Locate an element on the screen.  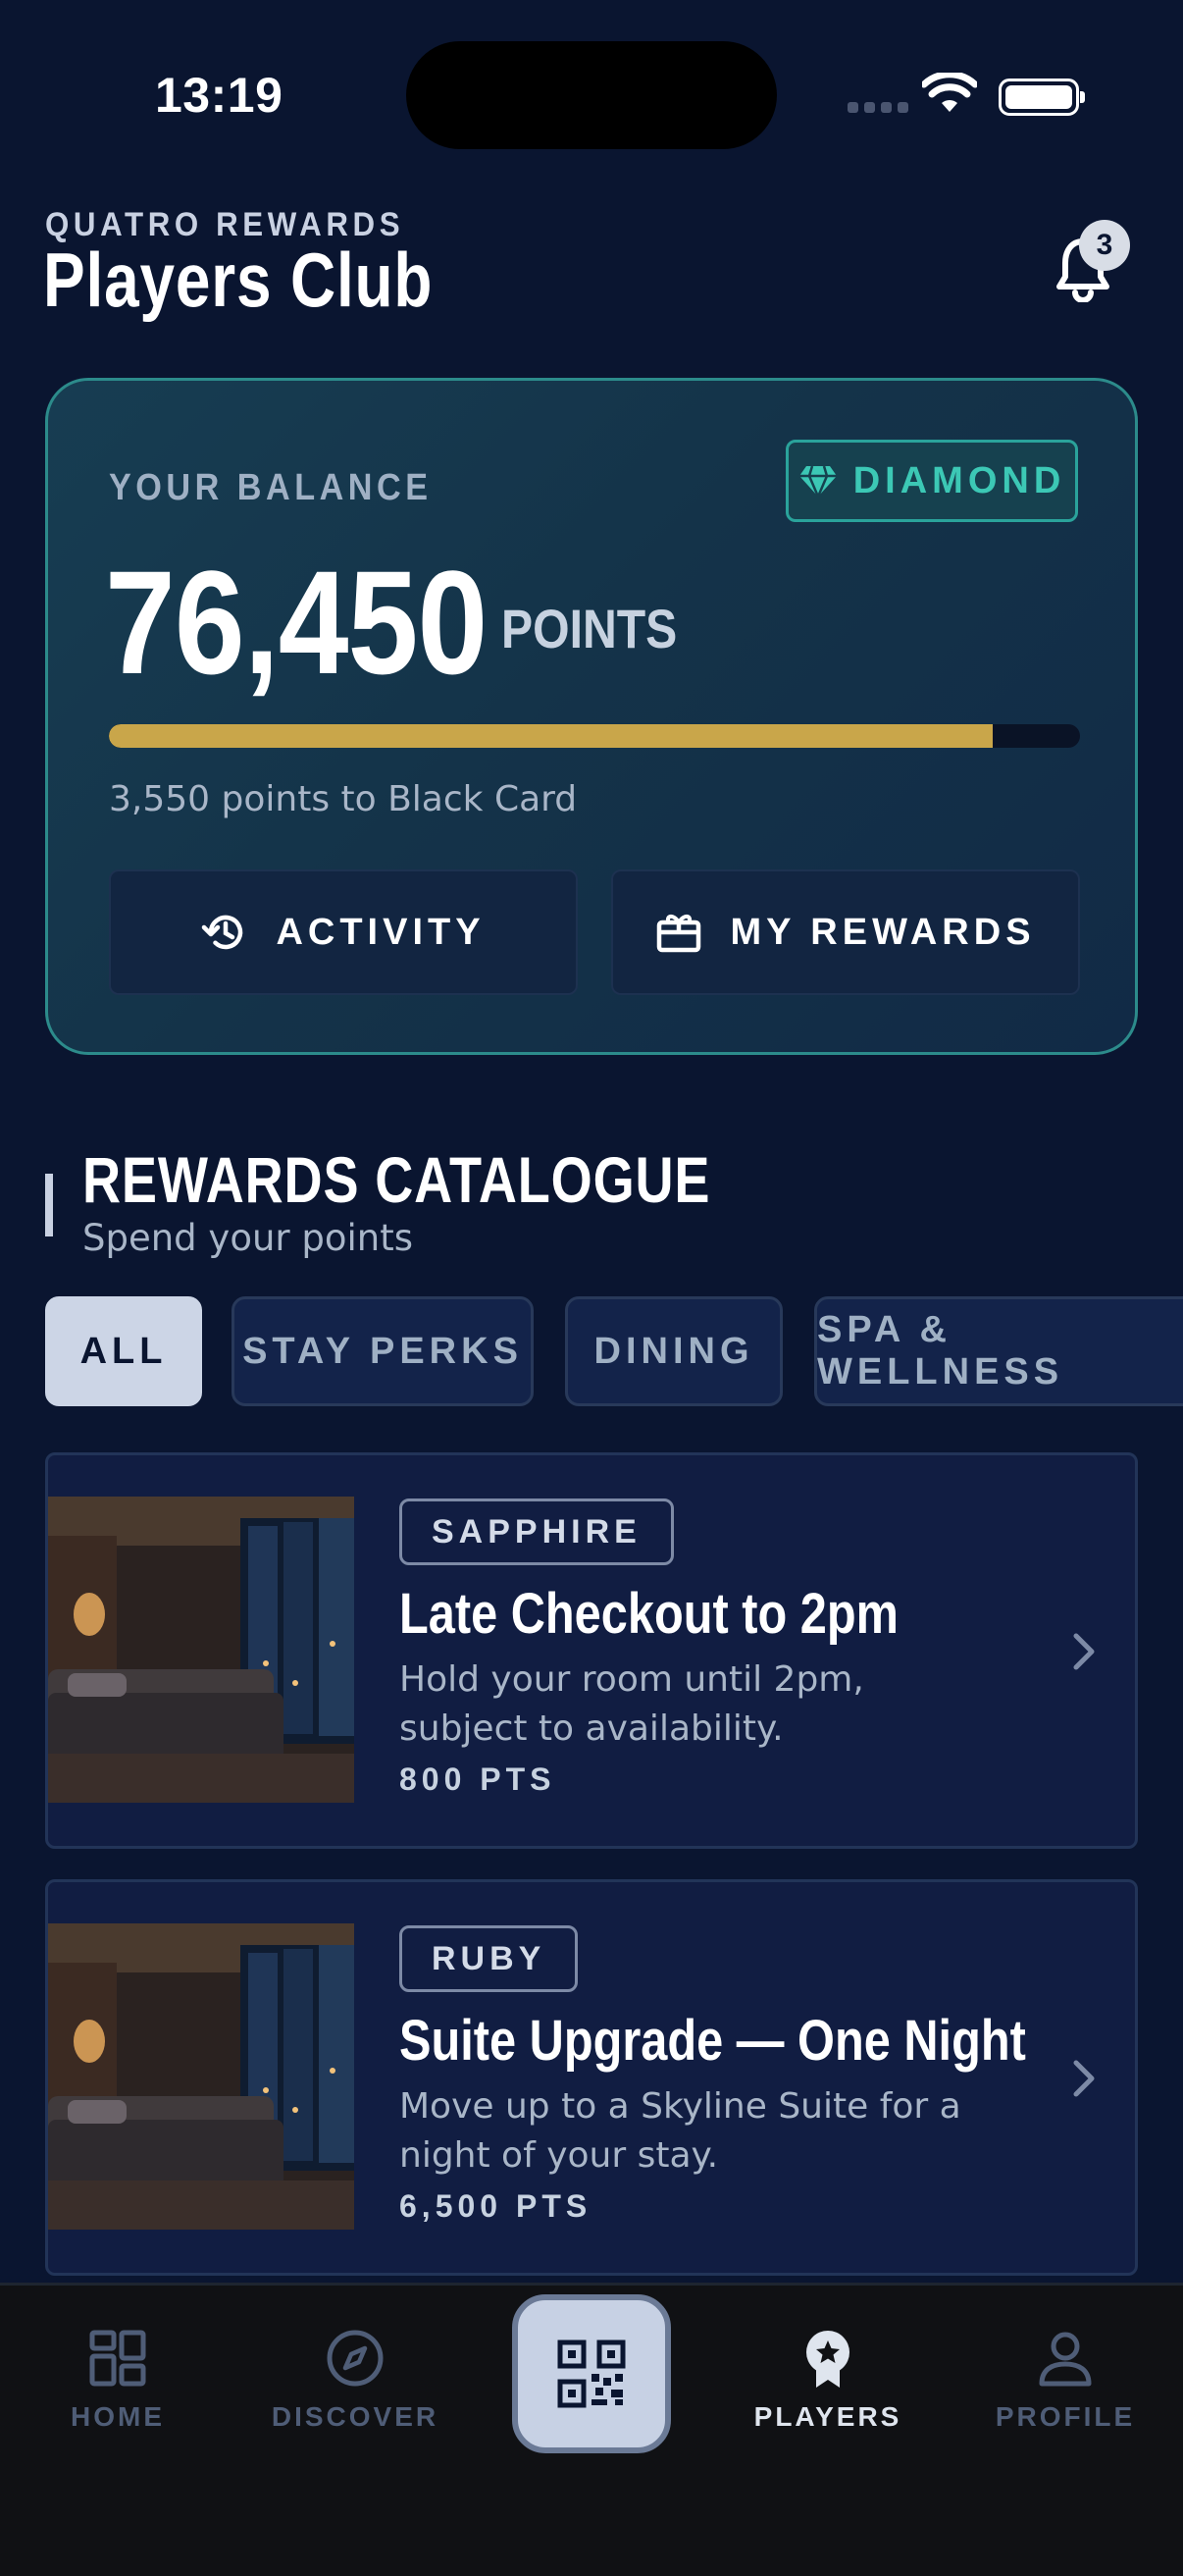
compass-icon is located at coordinates (356, 2358).